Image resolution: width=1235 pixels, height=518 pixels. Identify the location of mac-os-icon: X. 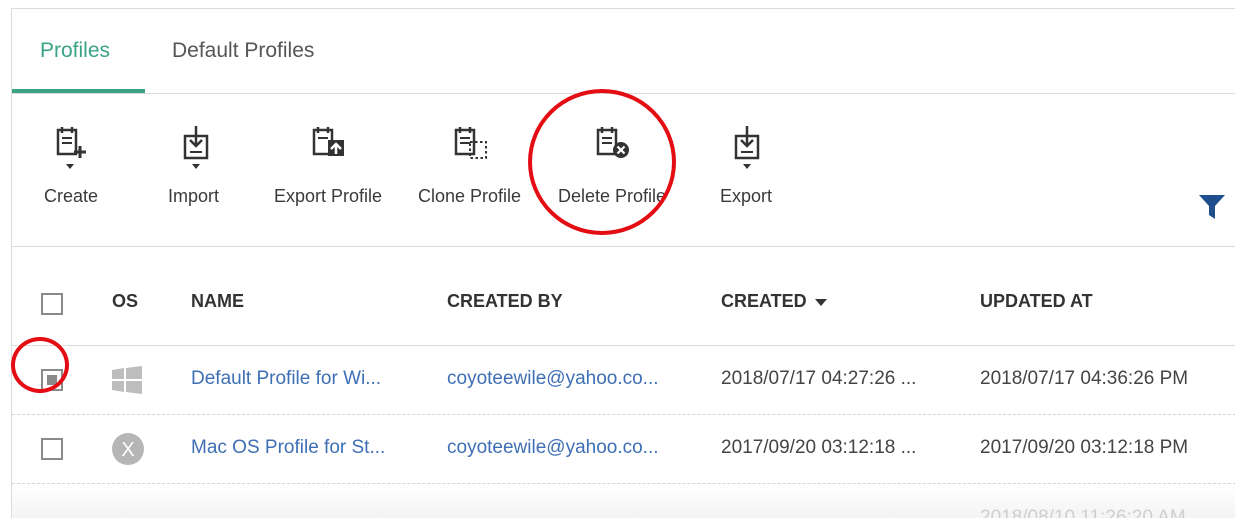
(128, 449).